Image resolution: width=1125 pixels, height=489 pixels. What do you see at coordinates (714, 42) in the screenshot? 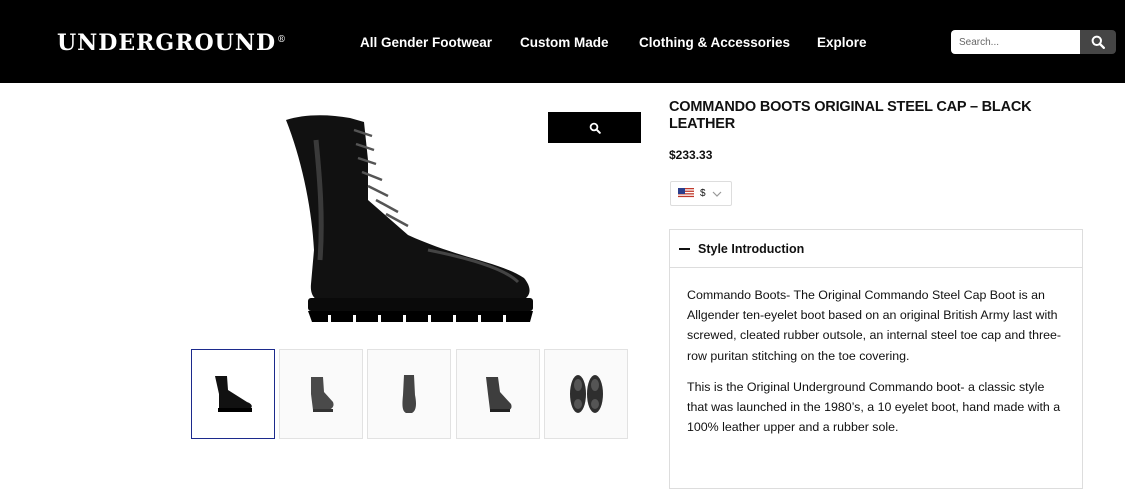
I see `nav-clothing-accessories: Clothing & Accessories` at bounding box center [714, 42].